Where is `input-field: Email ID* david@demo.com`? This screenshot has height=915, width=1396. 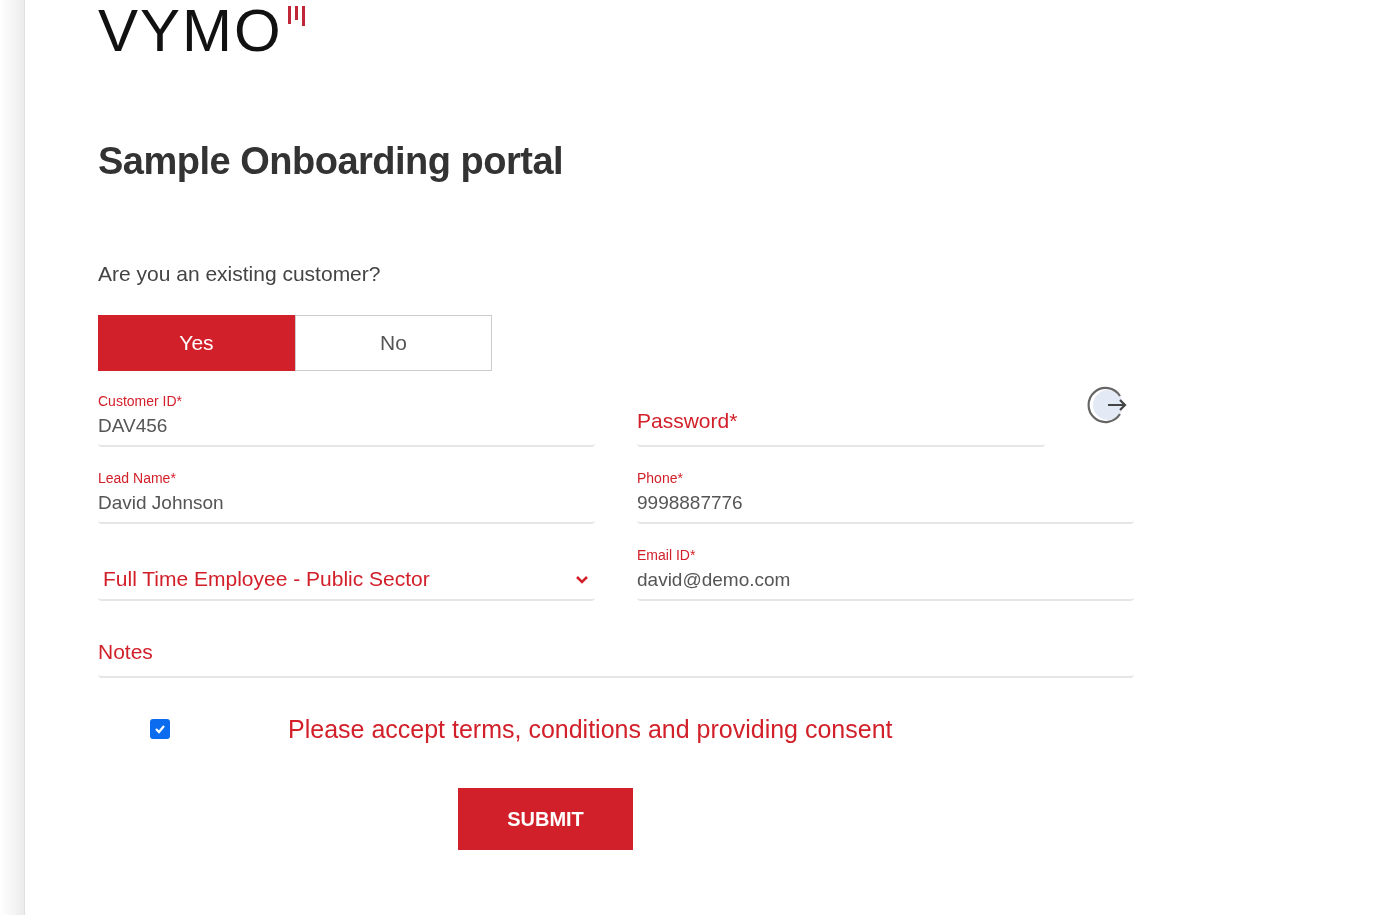
input-field: Email ID* david@demo.com is located at coordinates (885, 569).